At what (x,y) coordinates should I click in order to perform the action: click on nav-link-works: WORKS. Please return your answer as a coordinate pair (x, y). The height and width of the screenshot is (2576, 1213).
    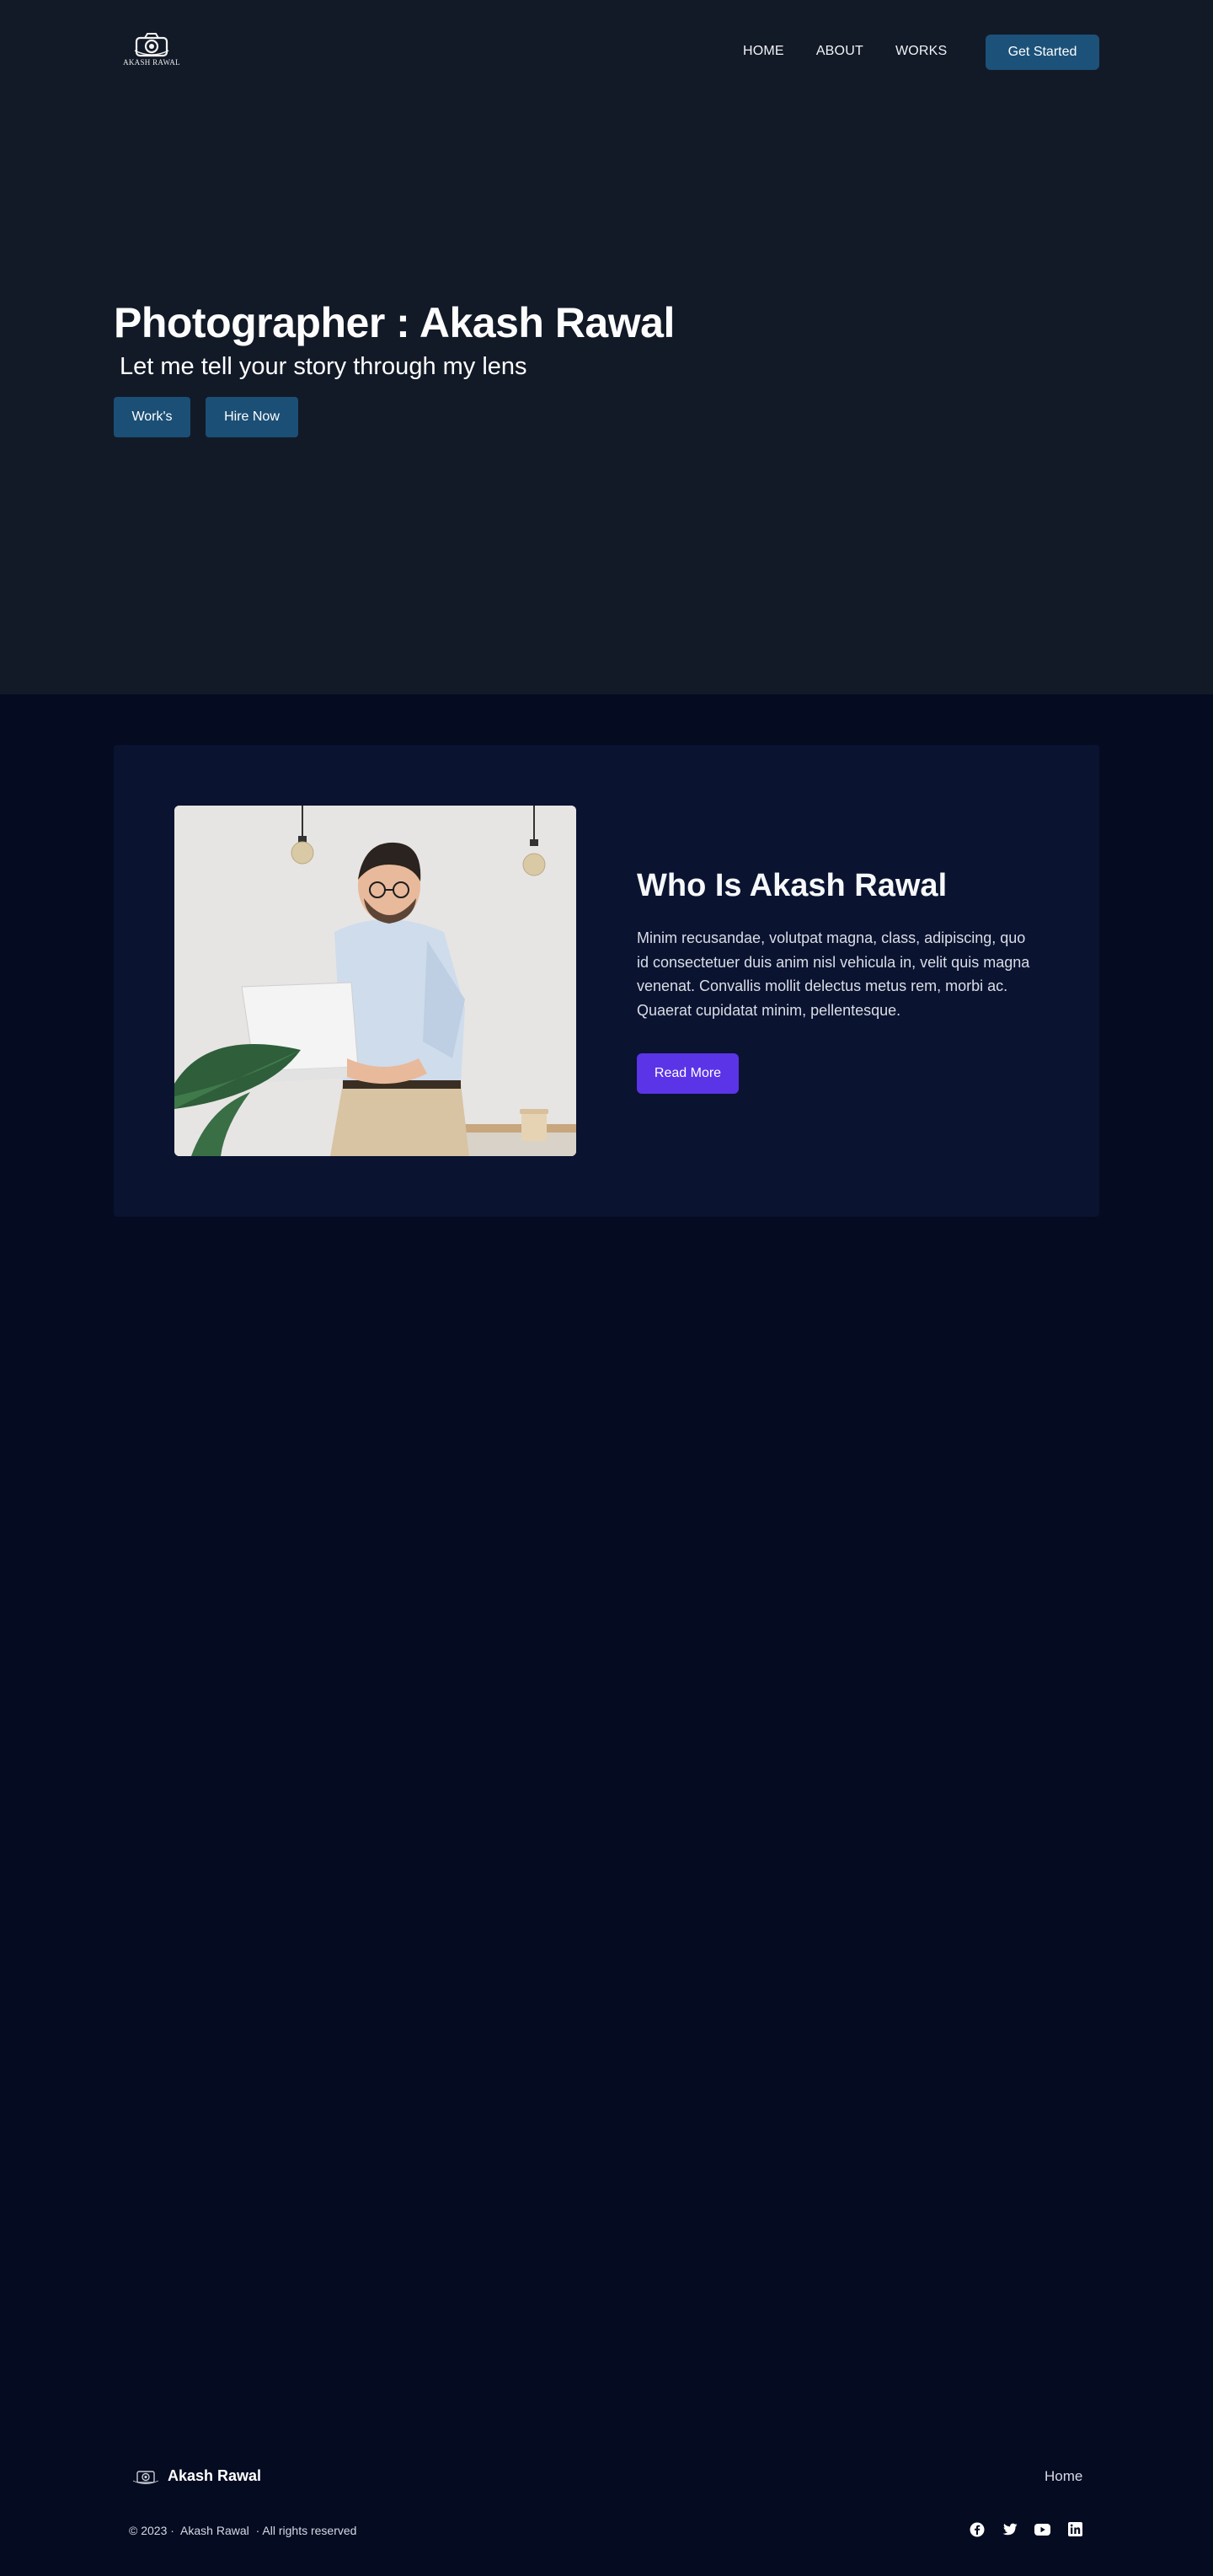
    Looking at the image, I should click on (921, 51).